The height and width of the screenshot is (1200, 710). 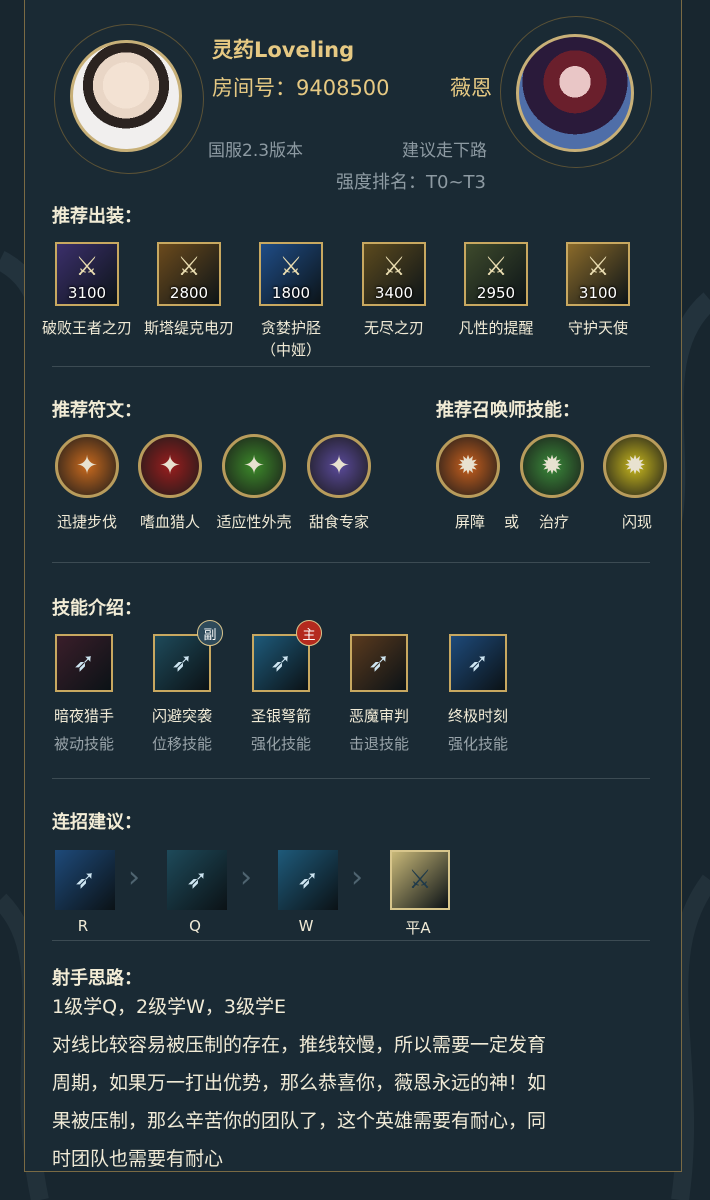 What do you see at coordinates (411, 182) in the screenshot?
I see `tier-text: 强度排名：T0~T3` at bounding box center [411, 182].